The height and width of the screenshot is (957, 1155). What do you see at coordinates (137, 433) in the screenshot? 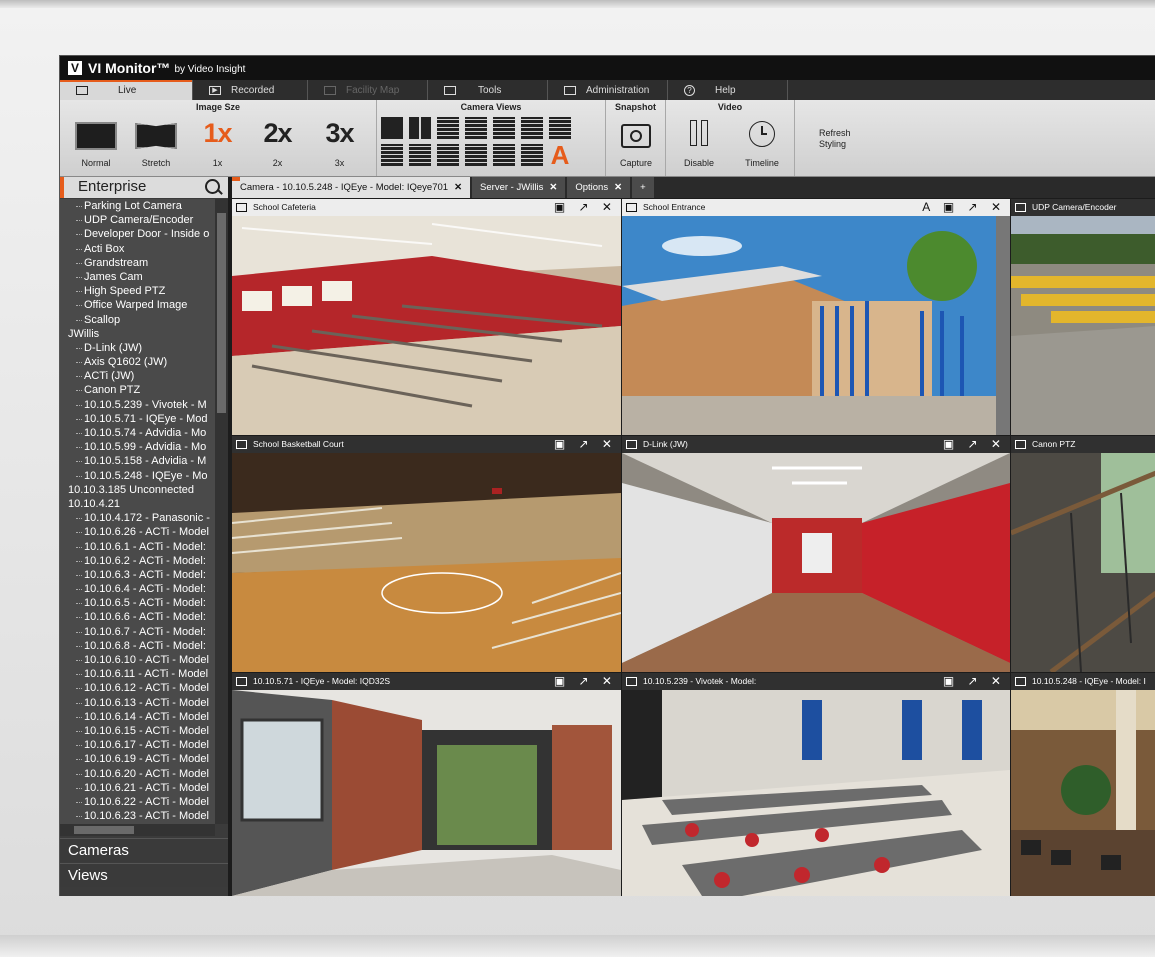
I see `tree-node: 10.10.5.74 - Advidia - Mo` at bounding box center [137, 433].